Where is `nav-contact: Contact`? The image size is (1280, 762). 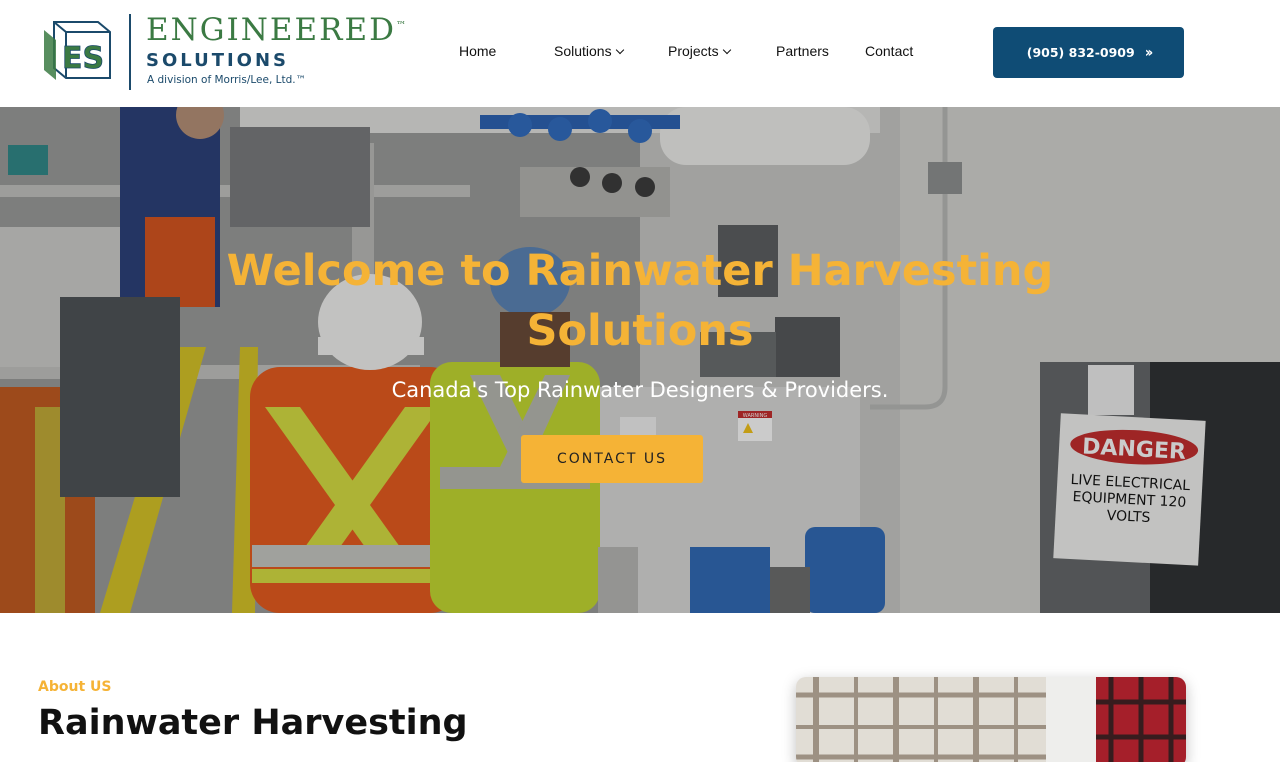
nav-contact: Contact is located at coordinates (889, 51).